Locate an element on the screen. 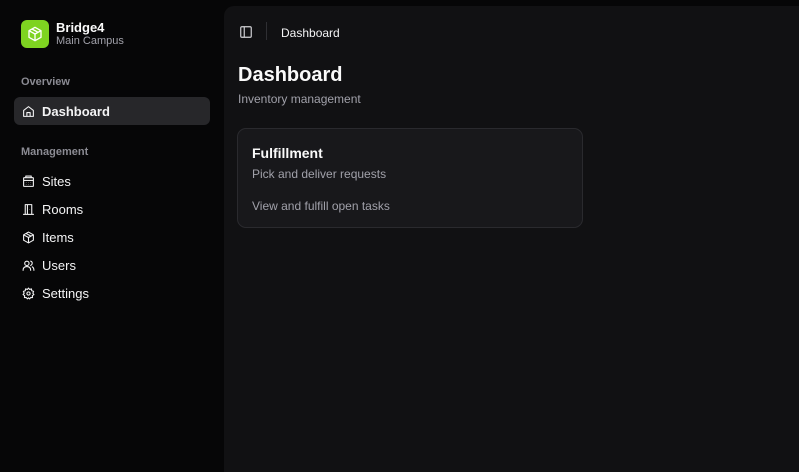 The width and height of the screenshot is (799, 472). sidebar-item-label: Dashboard is located at coordinates (76, 111).